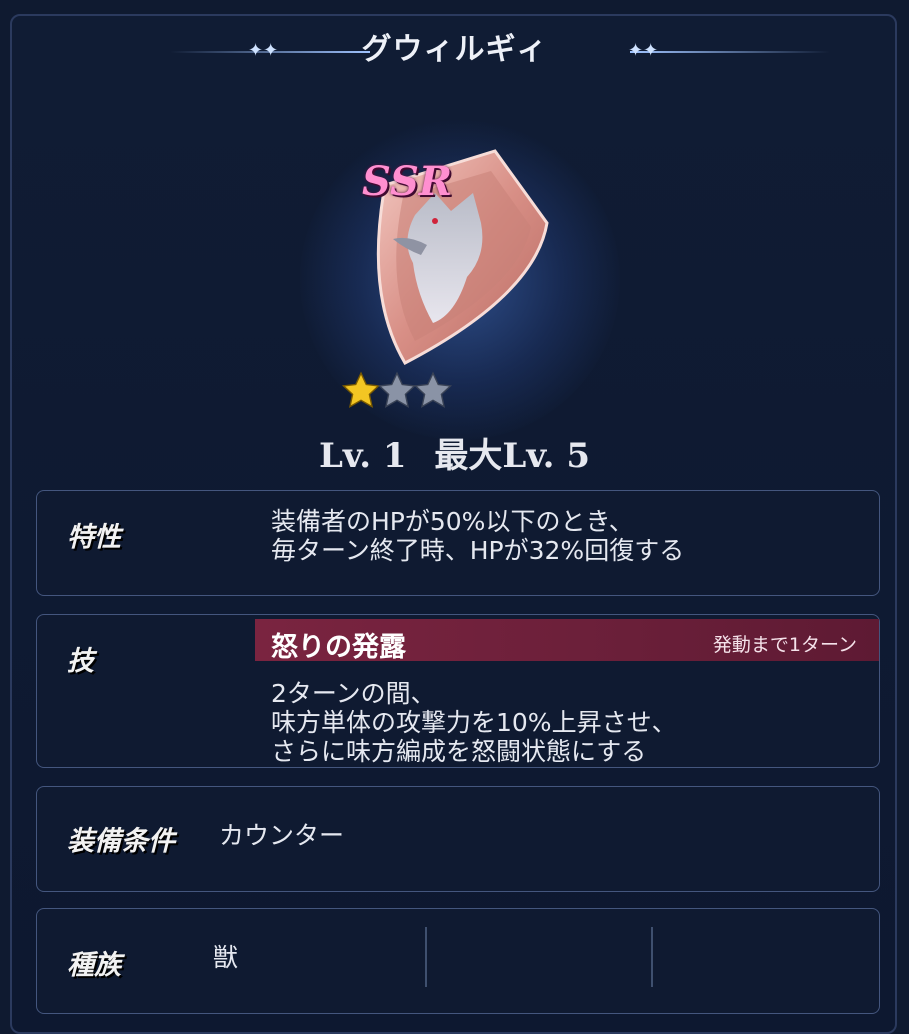  Describe the element at coordinates (94, 965) in the screenshot. I see `race-label: 種族` at that location.